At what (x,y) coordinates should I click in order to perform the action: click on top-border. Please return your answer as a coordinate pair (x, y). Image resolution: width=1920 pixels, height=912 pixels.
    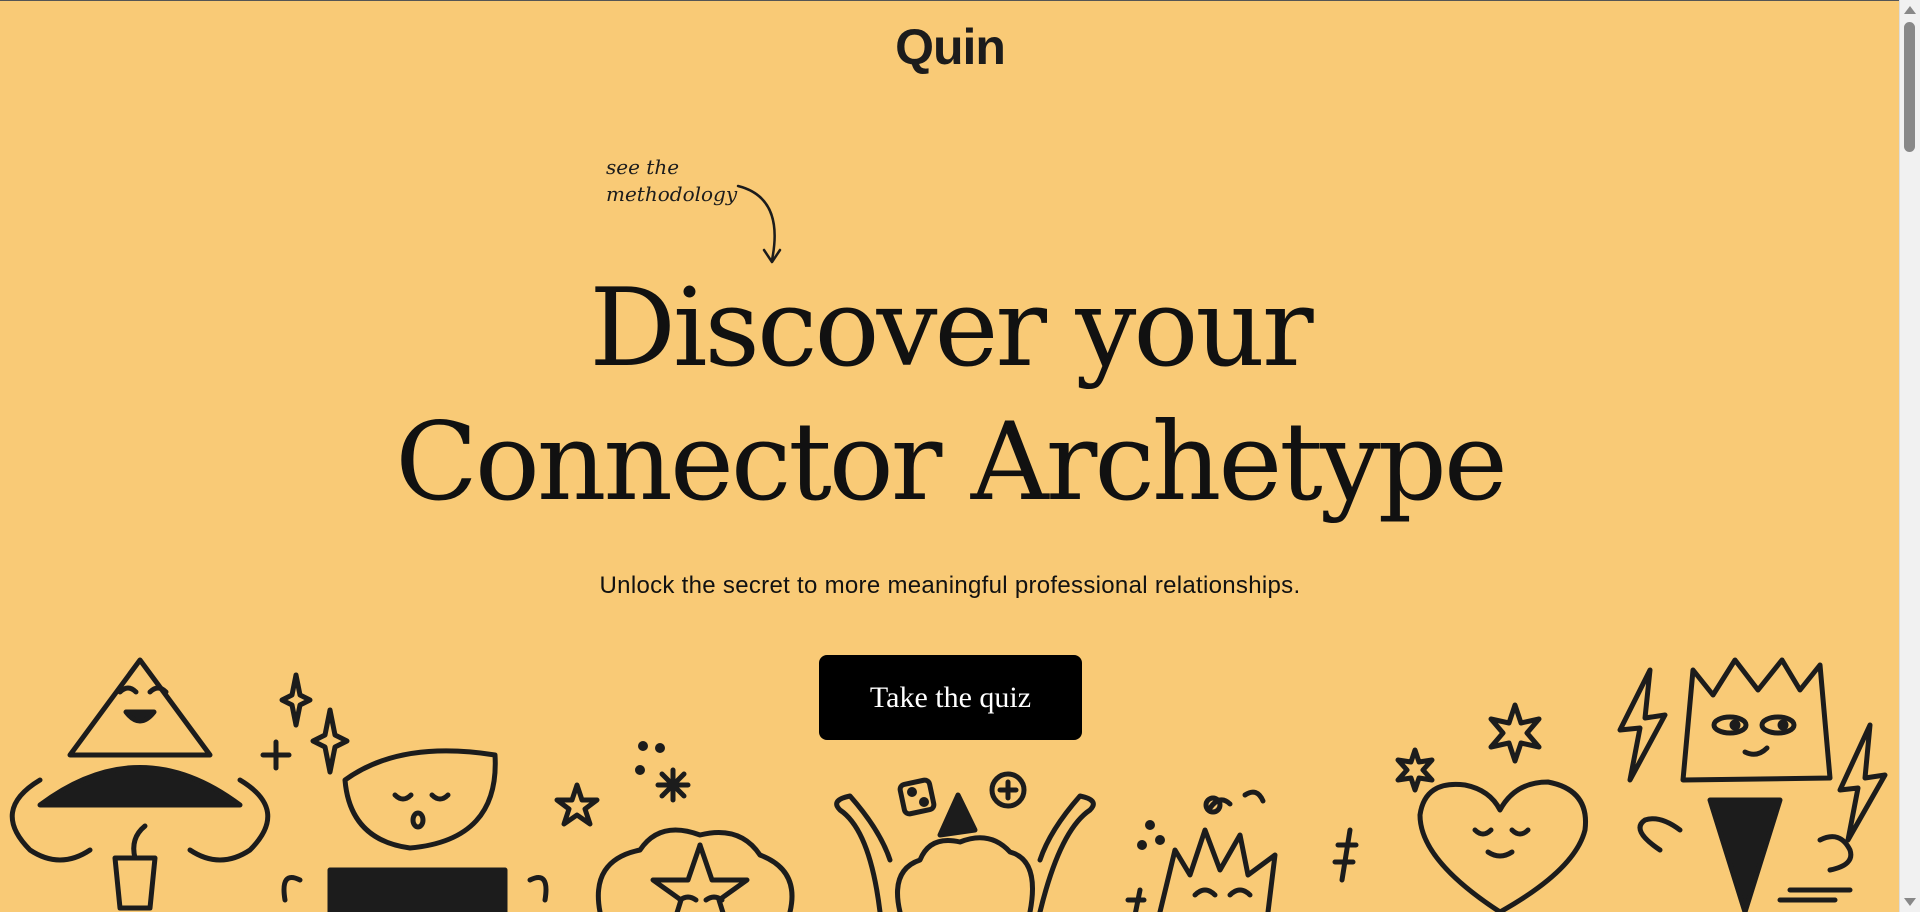
    Looking at the image, I should click on (950, 0).